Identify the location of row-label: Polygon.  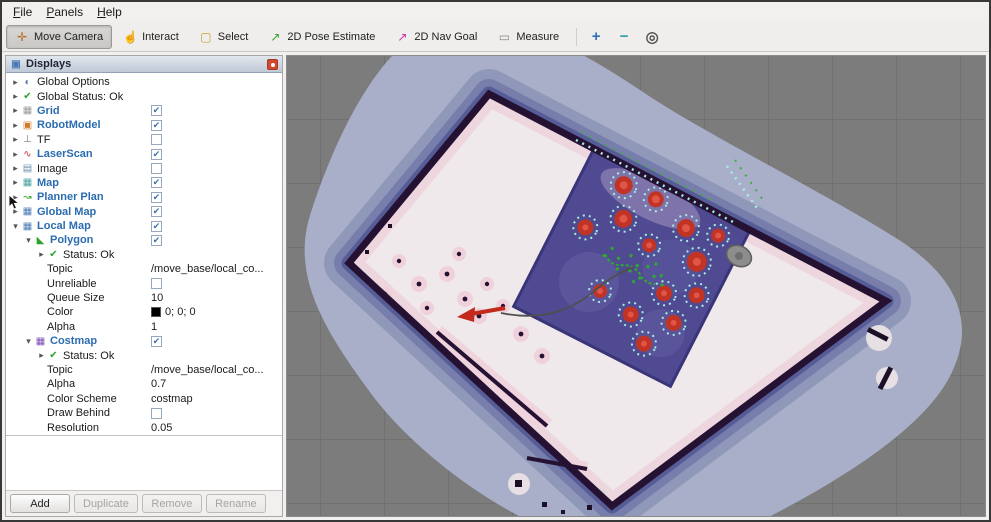
(72, 240).